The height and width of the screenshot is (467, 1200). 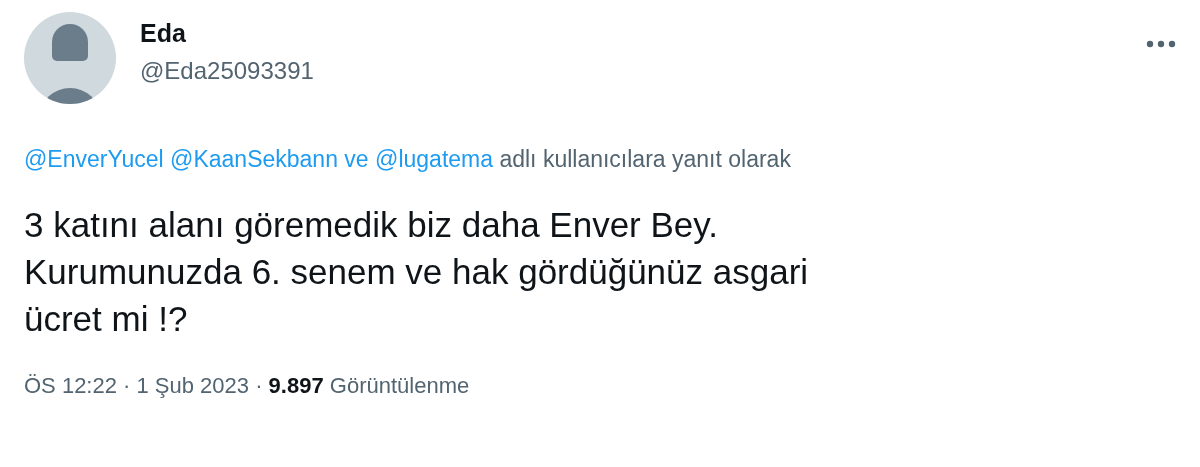 What do you see at coordinates (254, 159) in the screenshot?
I see `mention-link: @KaanSekbann` at bounding box center [254, 159].